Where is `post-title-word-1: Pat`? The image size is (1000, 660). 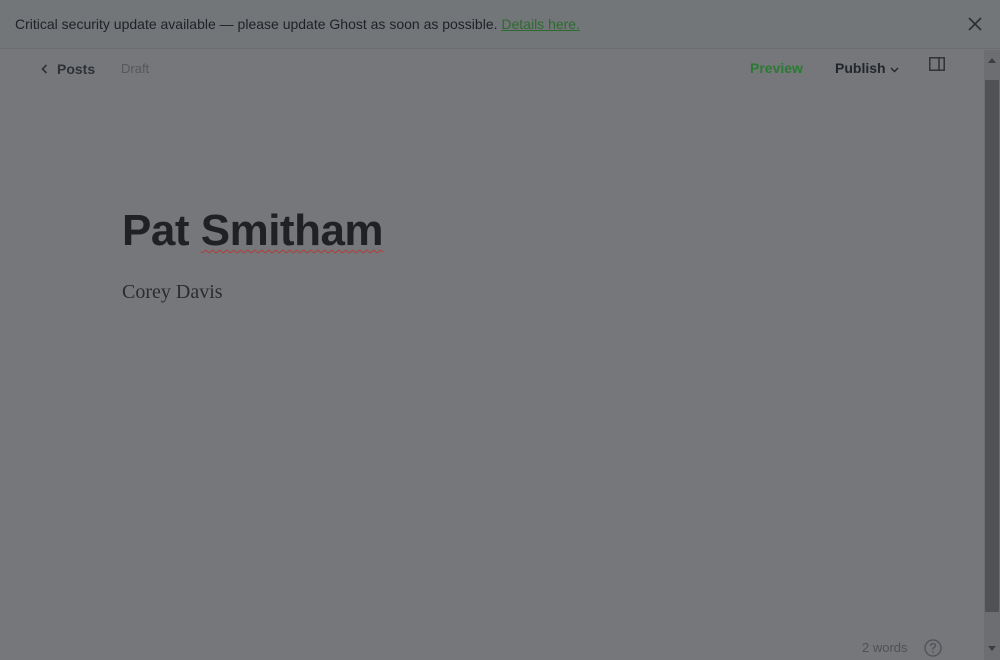 post-title-word-1: Pat is located at coordinates (155, 230).